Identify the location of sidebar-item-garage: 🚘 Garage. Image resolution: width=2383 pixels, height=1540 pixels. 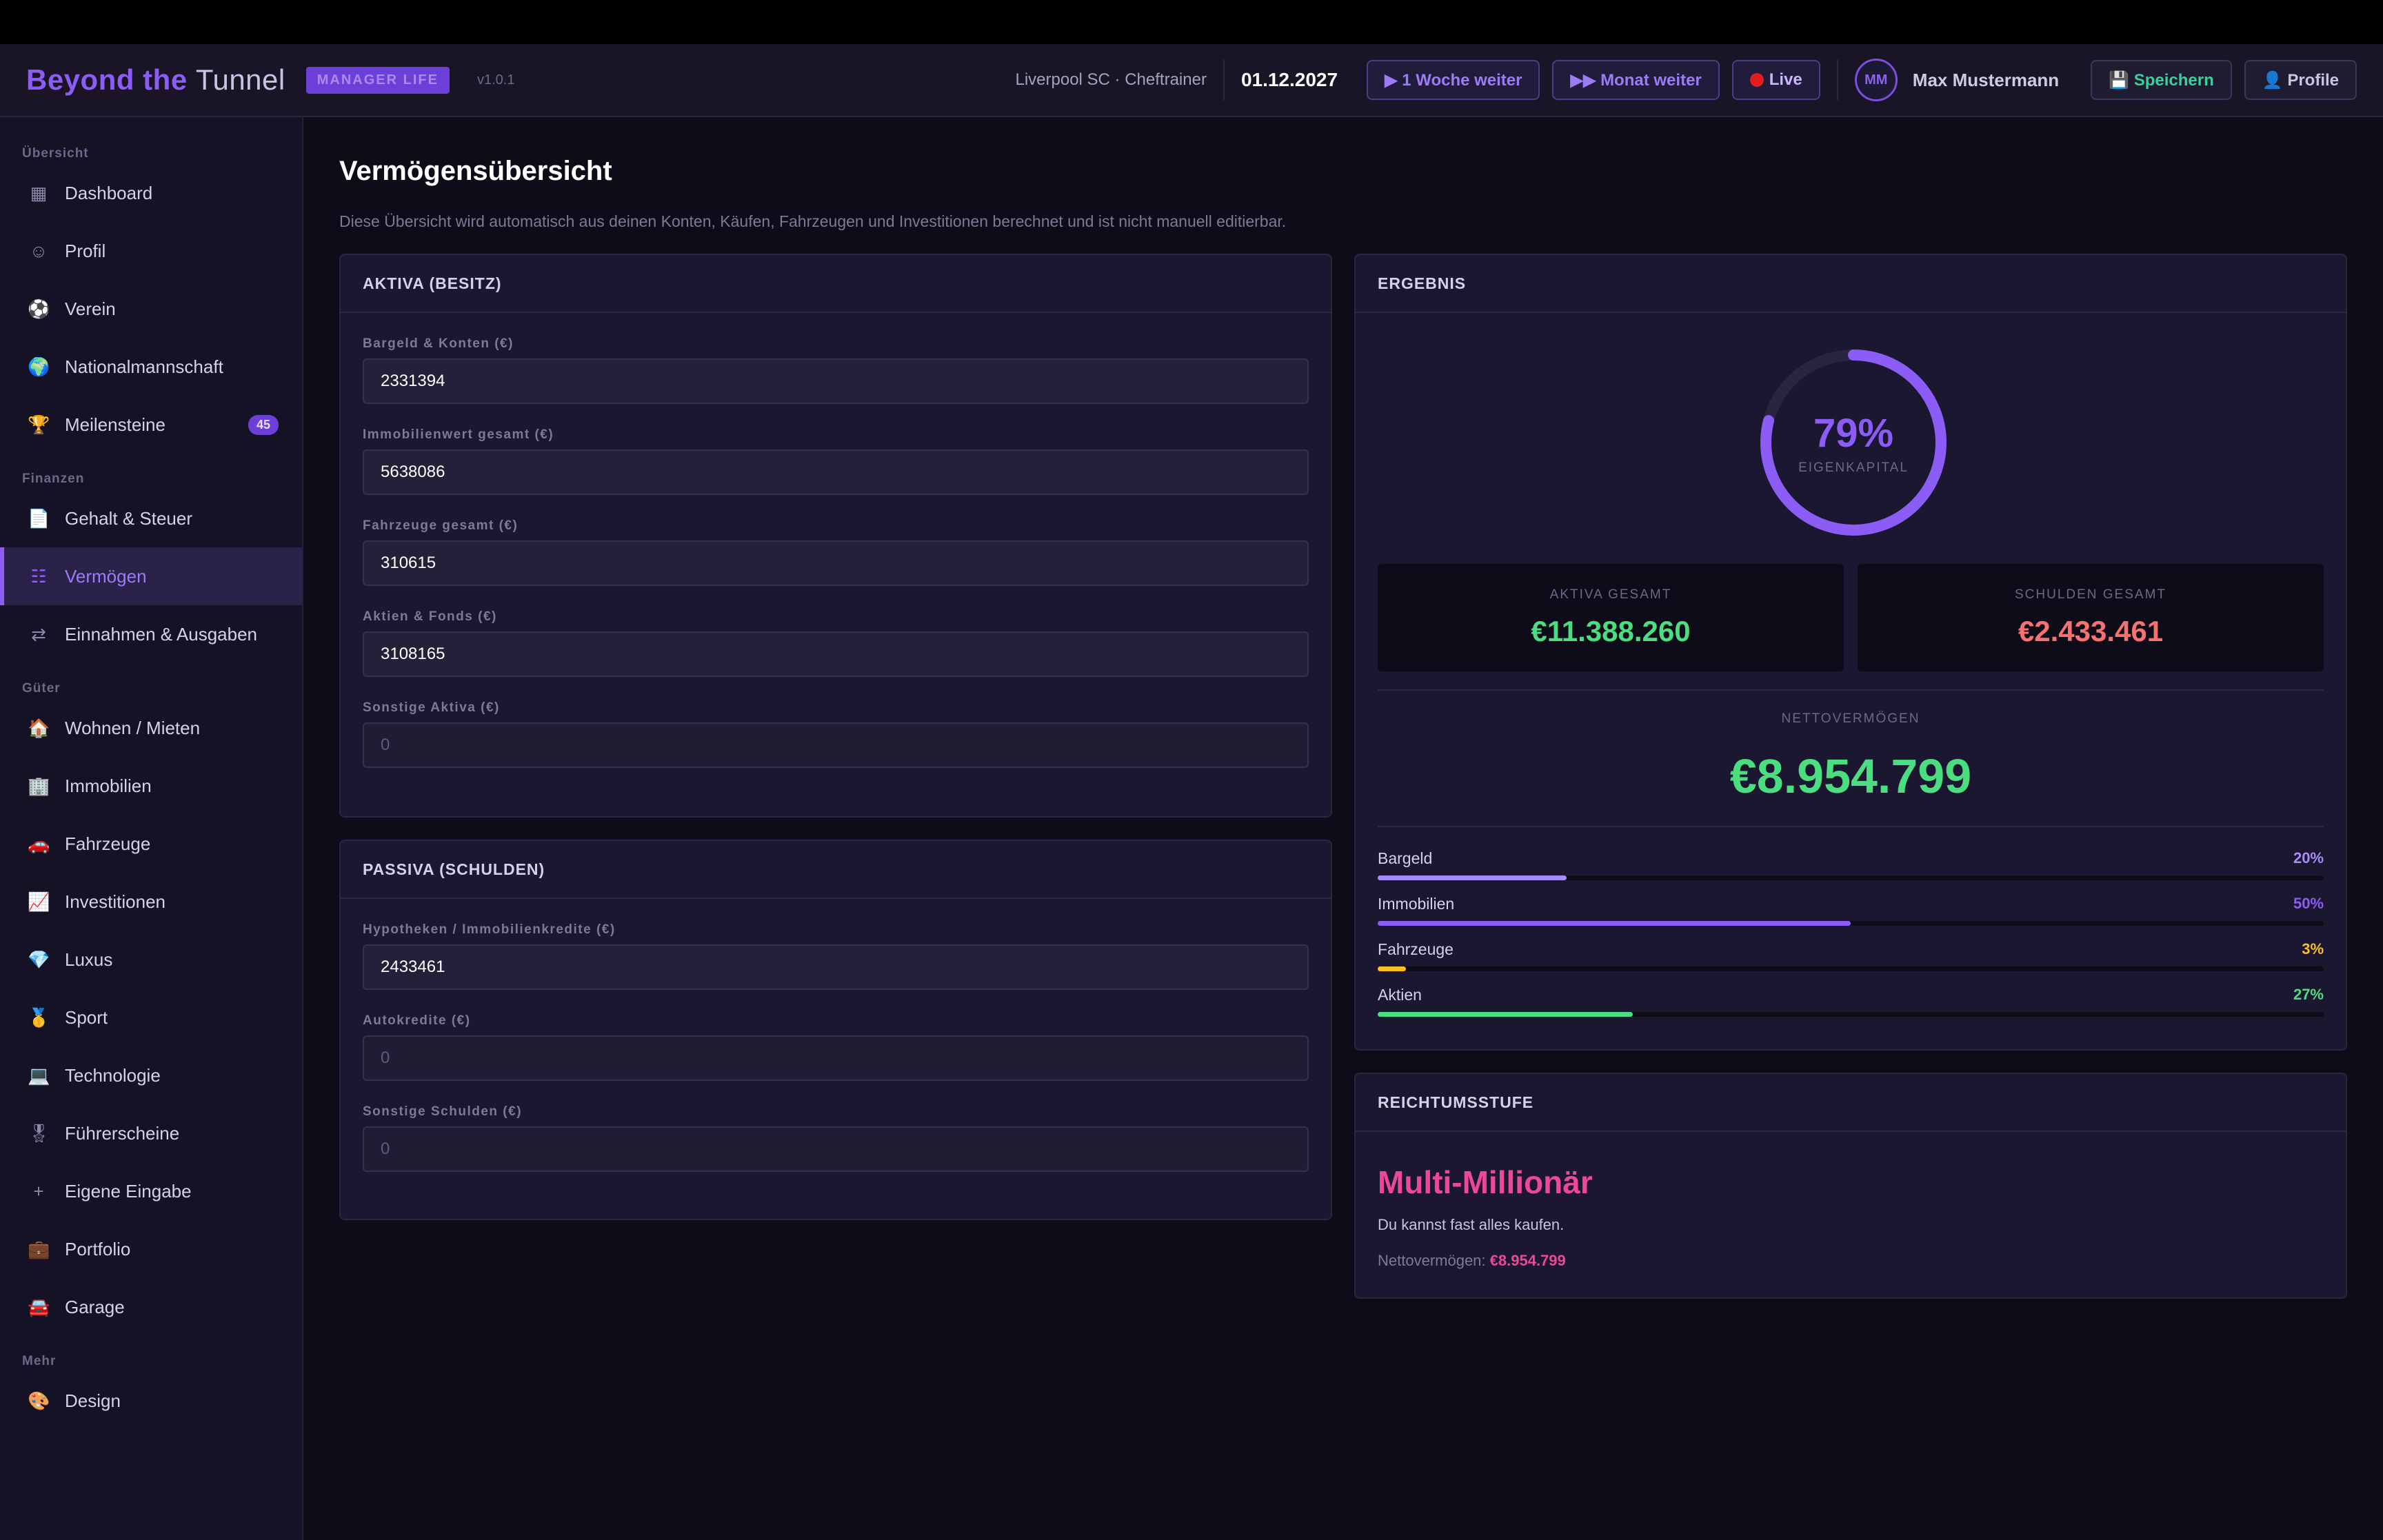
(151, 1307).